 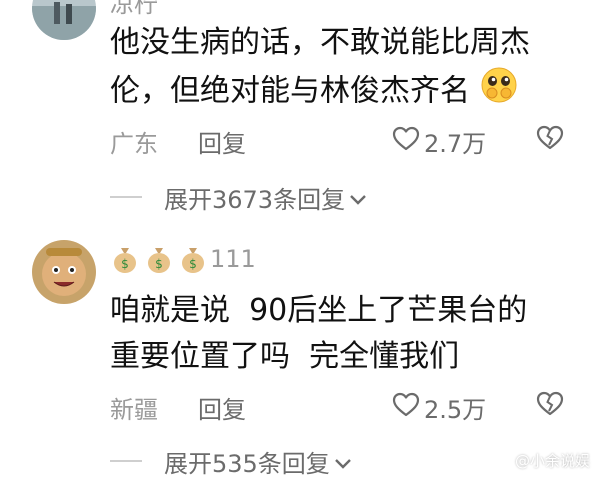 What do you see at coordinates (319, 310) in the screenshot?
I see `comment-line: 咱就是说 90后坐上了芒果台的` at bounding box center [319, 310].